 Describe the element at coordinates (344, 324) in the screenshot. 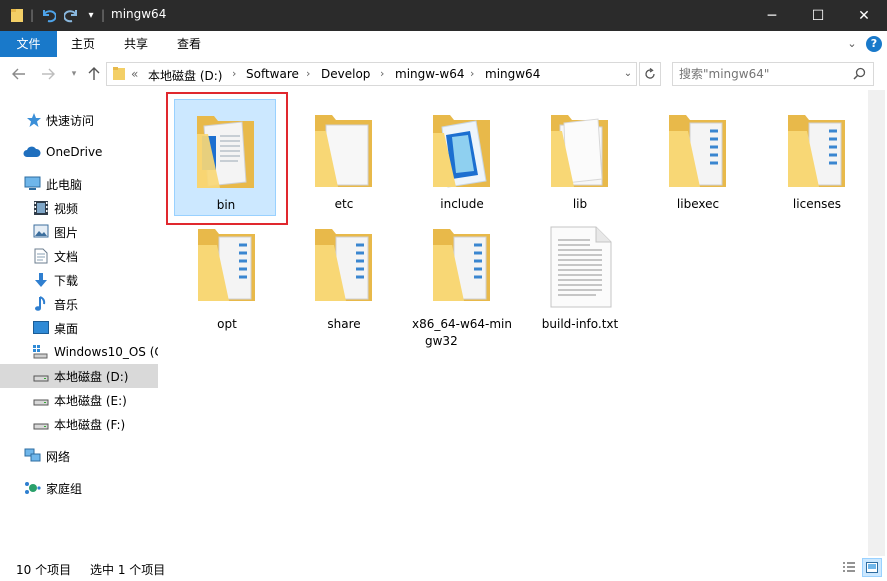

I see `file-name: share` at that location.